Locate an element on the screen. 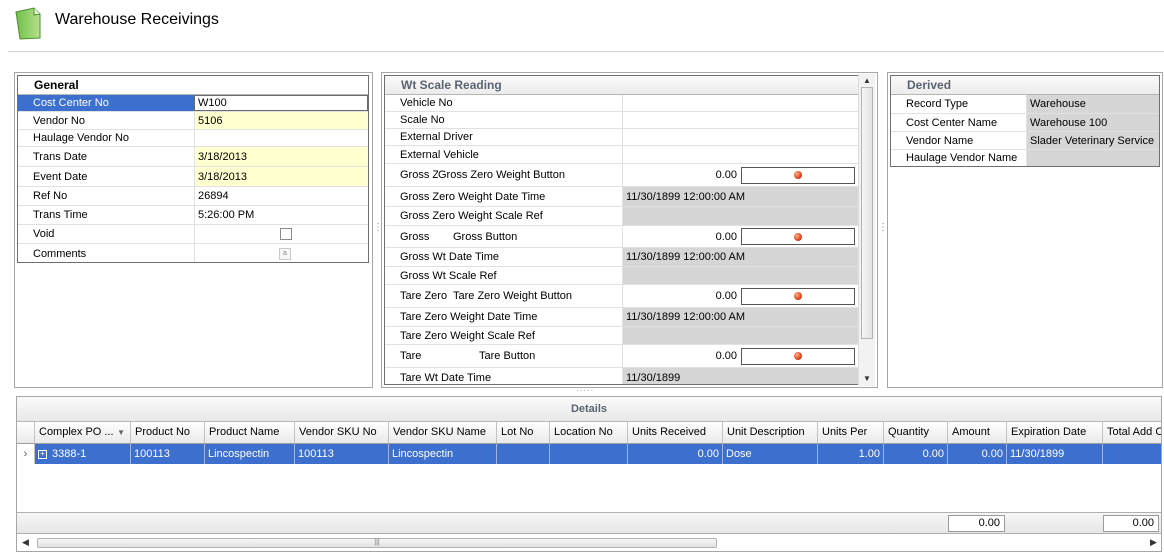  cell-complex-po: +3388-1 is located at coordinates (83, 454).